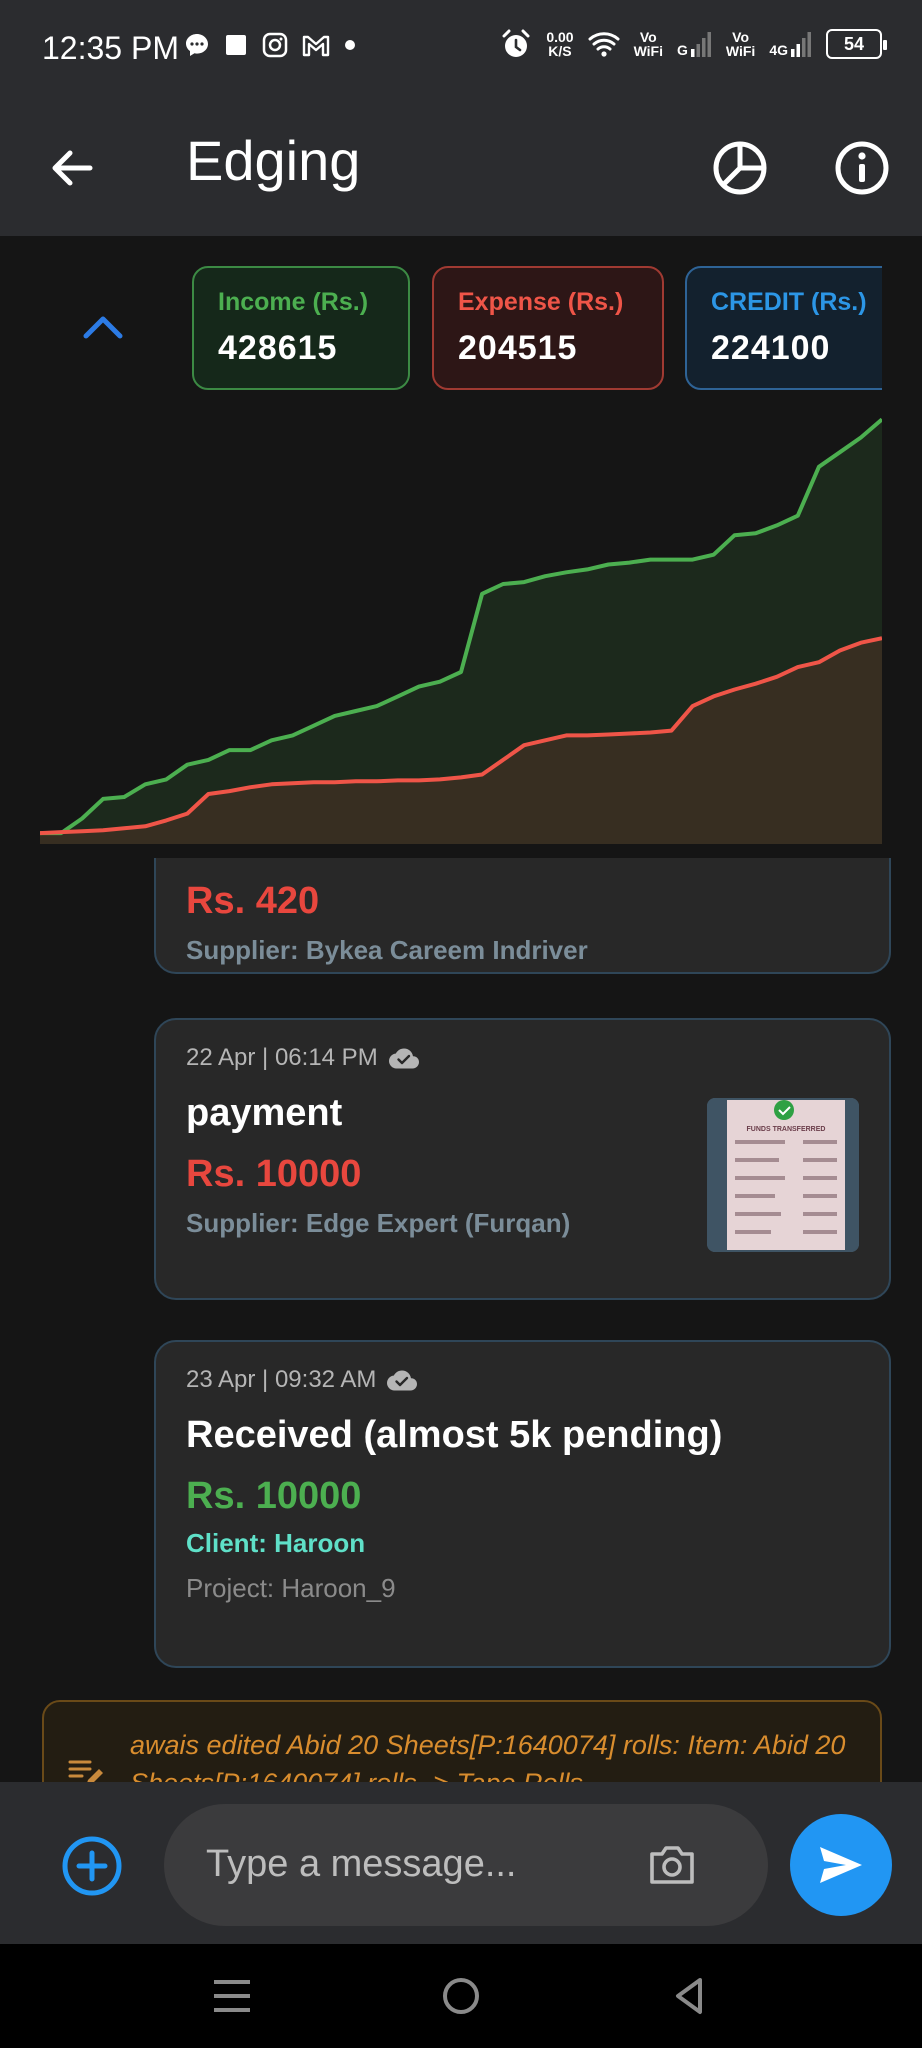  What do you see at coordinates (281, 1379) in the screenshot?
I see `message-timestamp: 23 Apr | 09:32 AM` at bounding box center [281, 1379].